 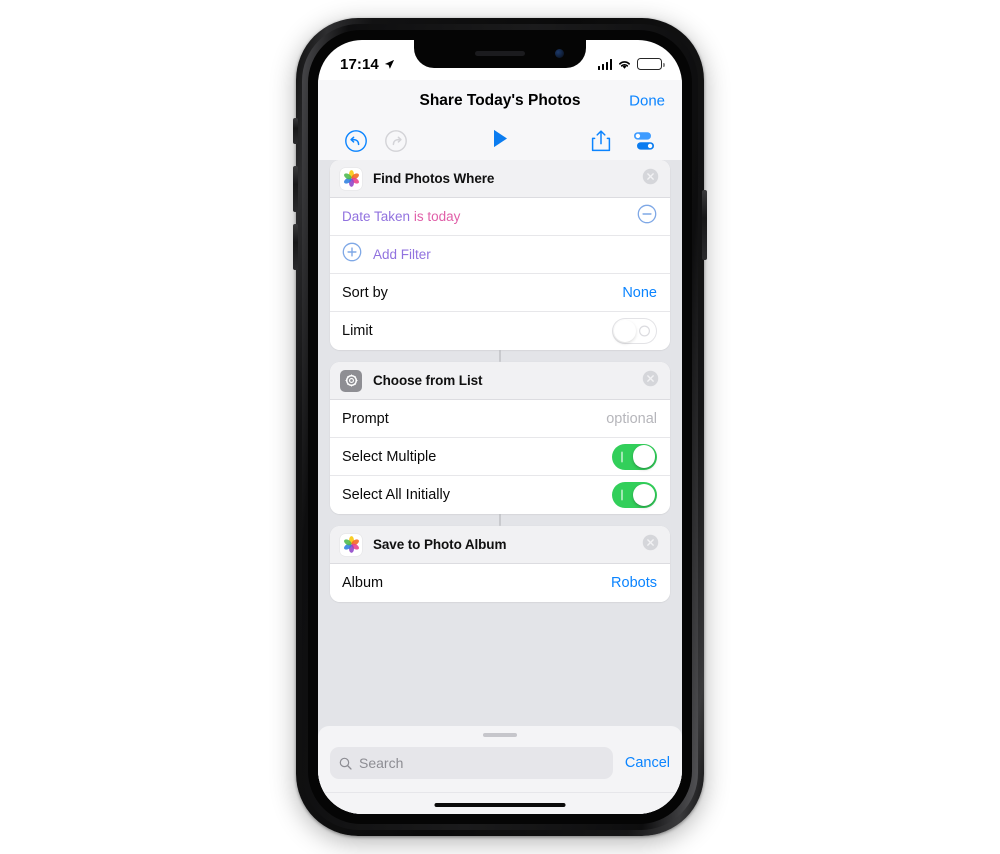 I want to click on filter-text: Date Taken is today, so click(x=401, y=216).